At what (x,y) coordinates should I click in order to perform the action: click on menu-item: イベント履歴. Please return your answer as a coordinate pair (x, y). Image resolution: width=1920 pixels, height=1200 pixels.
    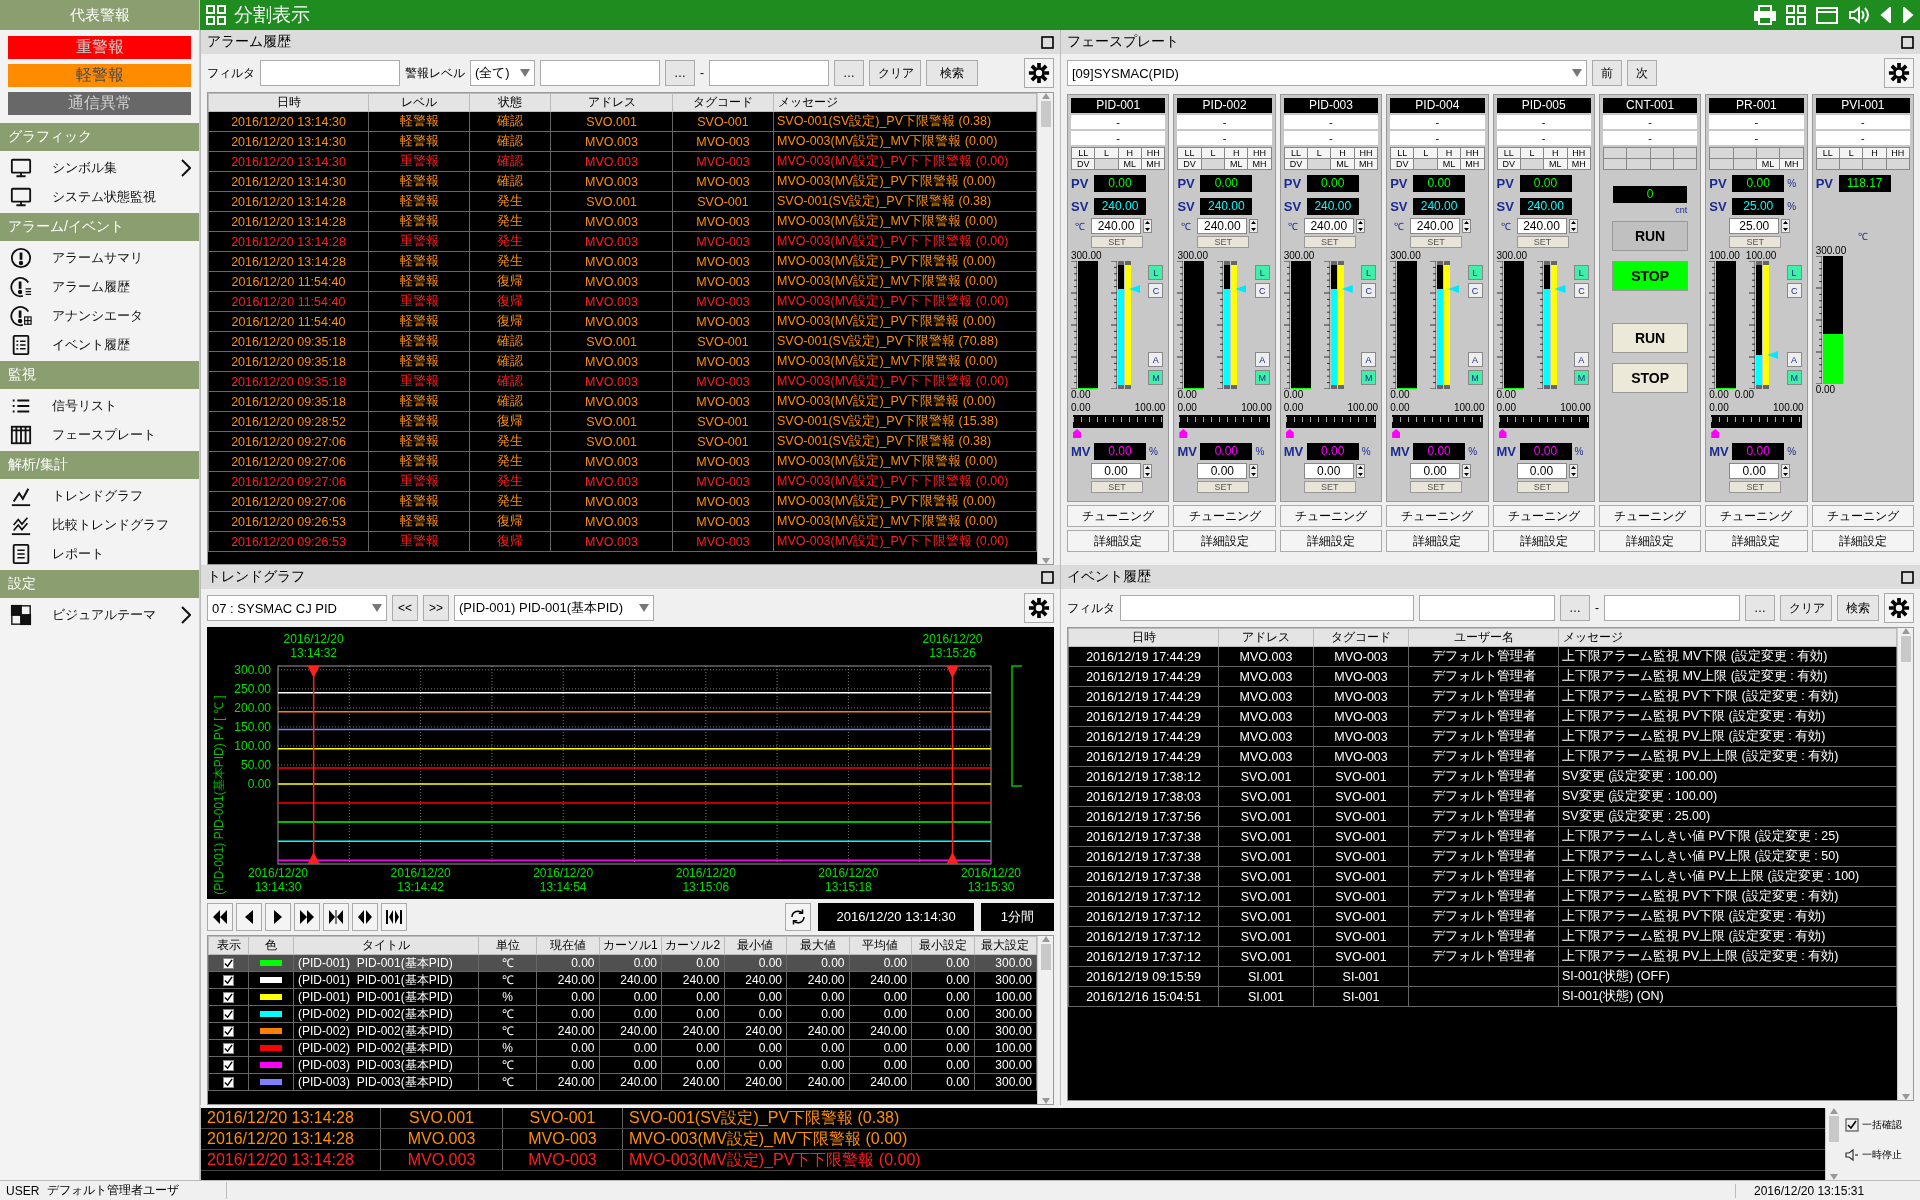
    Looking at the image, I should click on (99, 344).